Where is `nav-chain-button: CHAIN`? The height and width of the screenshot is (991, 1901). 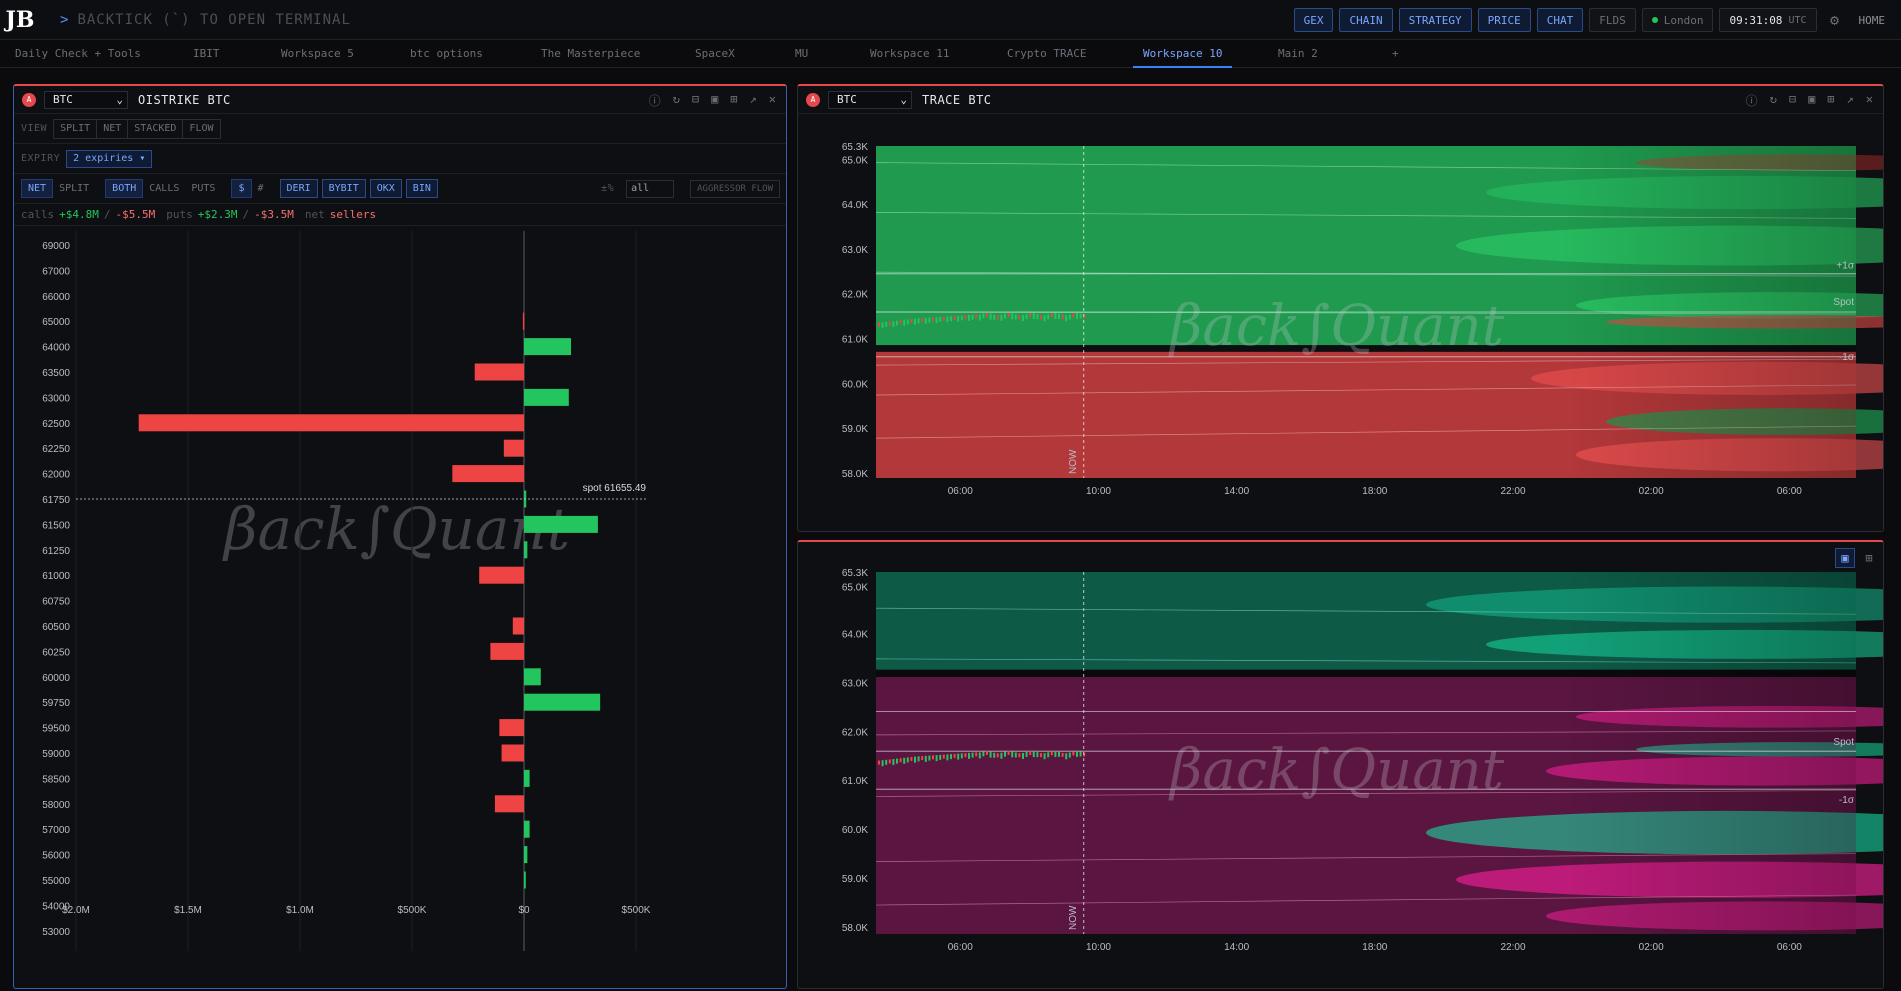 nav-chain-button: CHAIN is located at coordinates (1366, 20).